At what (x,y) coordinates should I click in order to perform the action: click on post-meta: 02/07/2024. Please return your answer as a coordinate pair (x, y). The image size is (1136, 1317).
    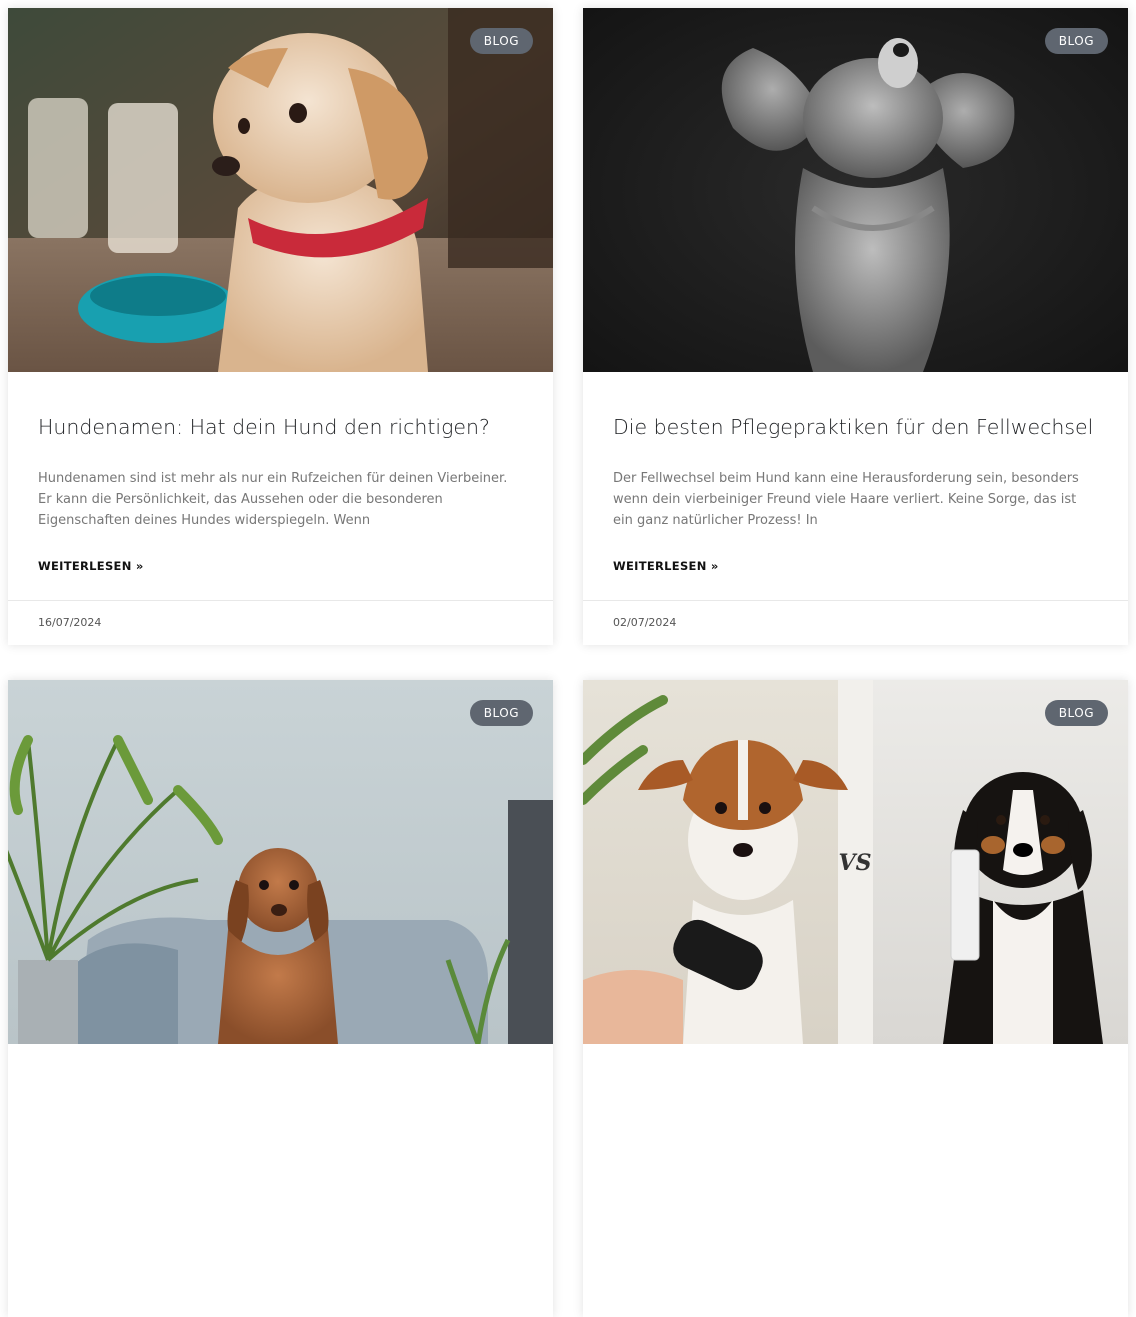
    Looking at the image, I should click on (855, 622).